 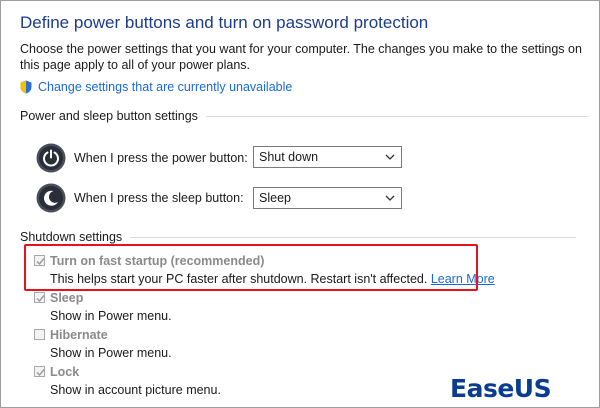 I want to click on hibernate-option-title: Hibernate, so click(x=79, y=335).